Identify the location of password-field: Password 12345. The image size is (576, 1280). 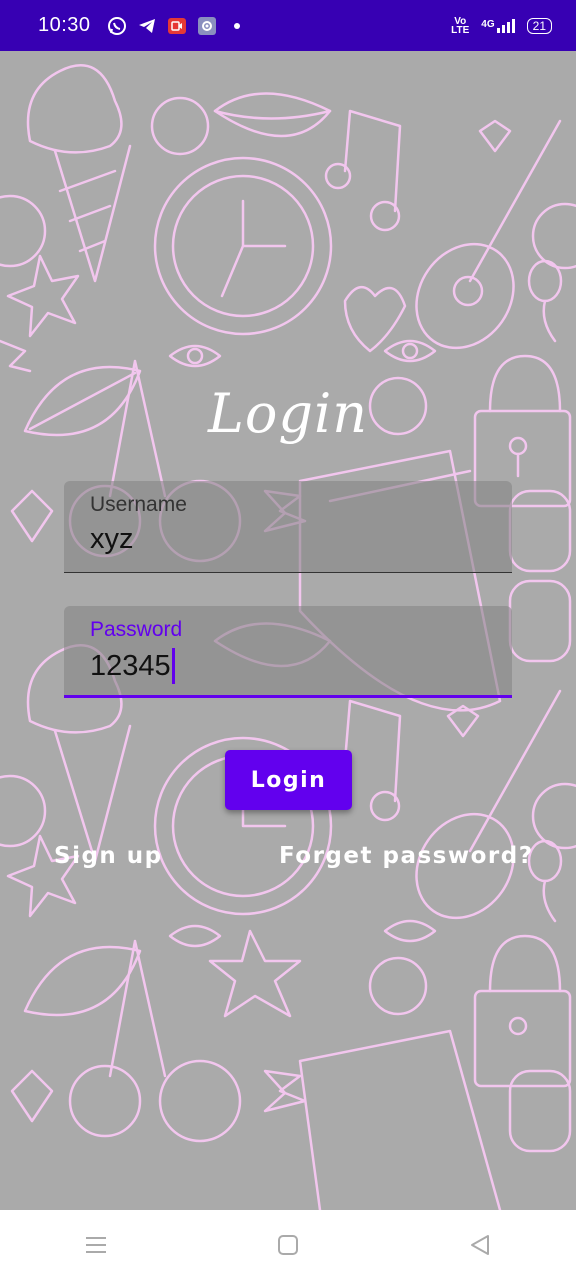
(288, 652).